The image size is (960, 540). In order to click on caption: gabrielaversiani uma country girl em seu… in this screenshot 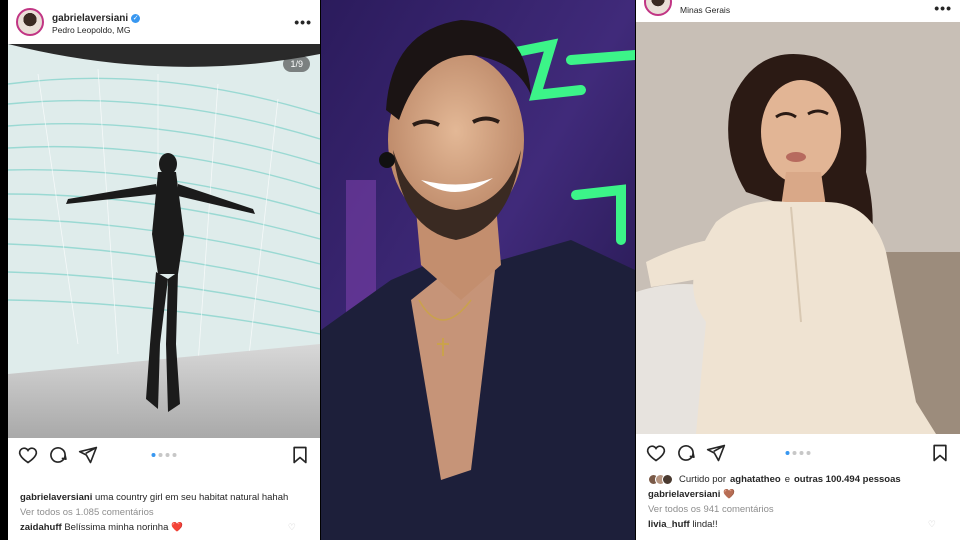, I will do `click(164, 497)`.